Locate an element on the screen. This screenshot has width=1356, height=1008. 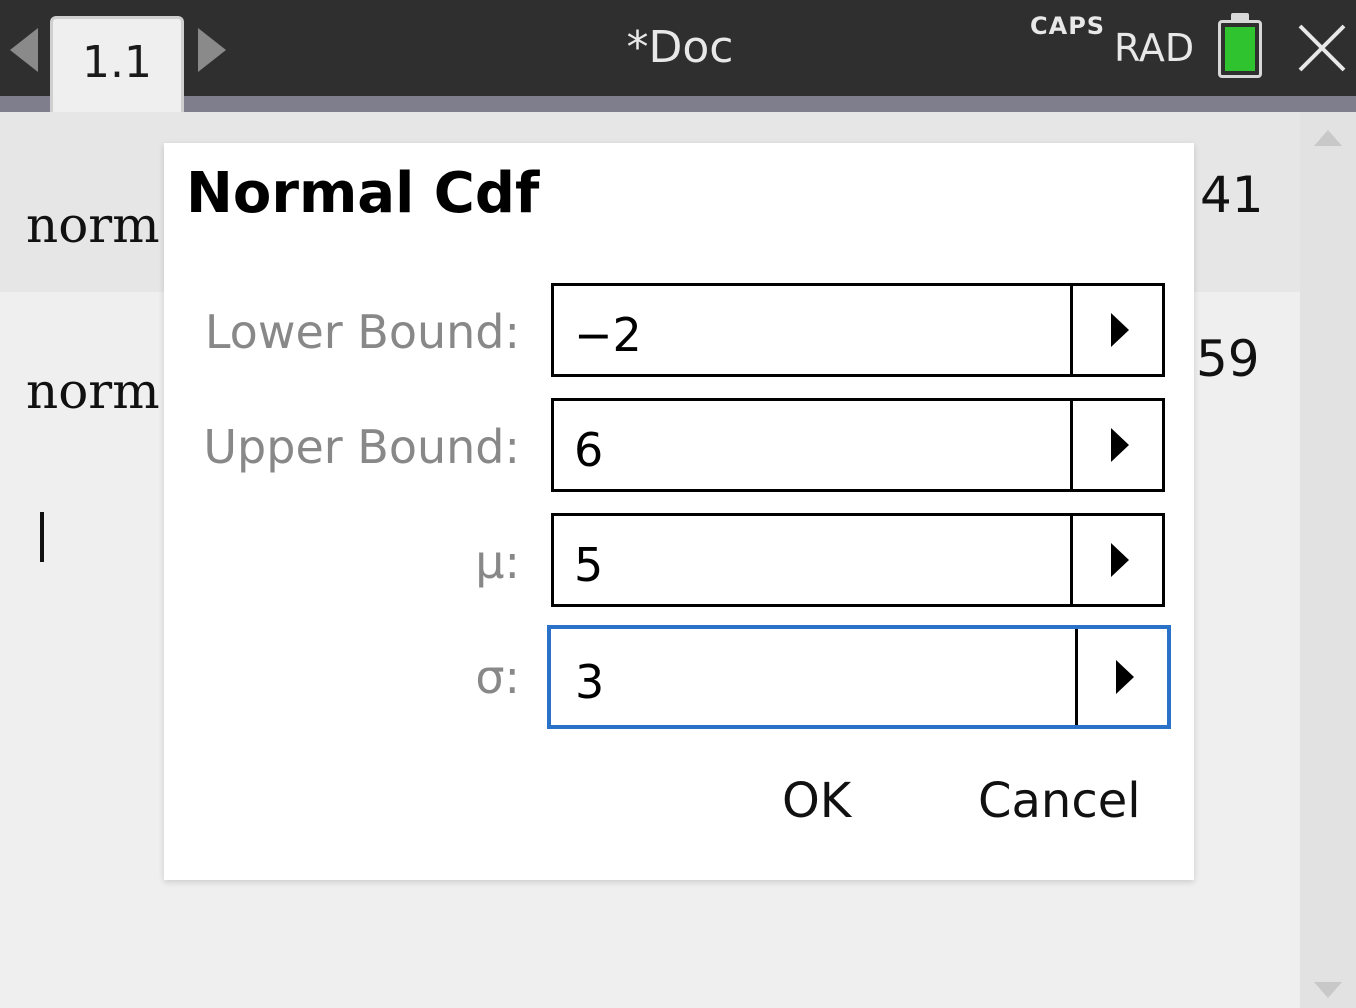
scroll-up-arrow-icon is located at coordinates (1328, 138).